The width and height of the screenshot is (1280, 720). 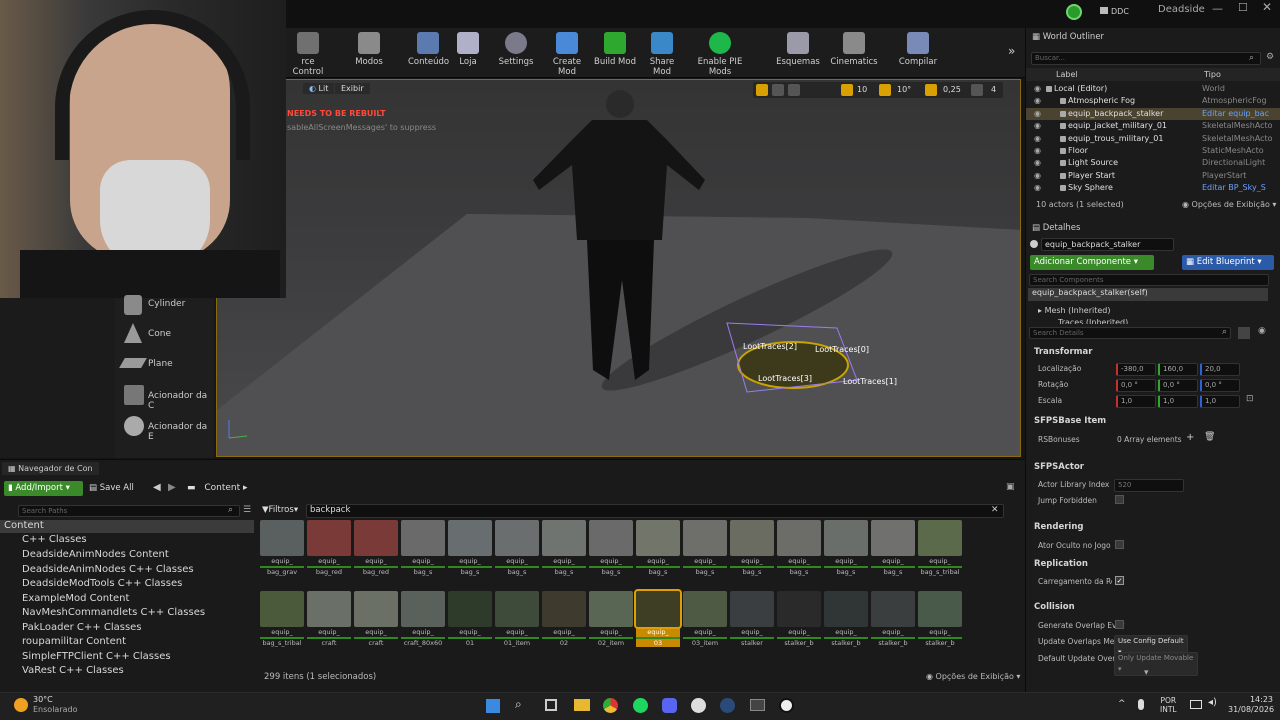 What do you see at coordinates (1146, 673) in the screenshot?
I see `expand-advanced-icon: ▾` at bounding box center [1146, 673].